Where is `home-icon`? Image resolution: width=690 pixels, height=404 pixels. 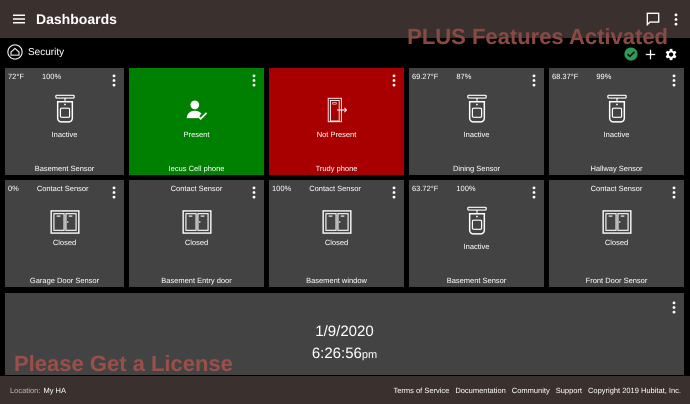
home-icon is located at coordinates (15, 52).